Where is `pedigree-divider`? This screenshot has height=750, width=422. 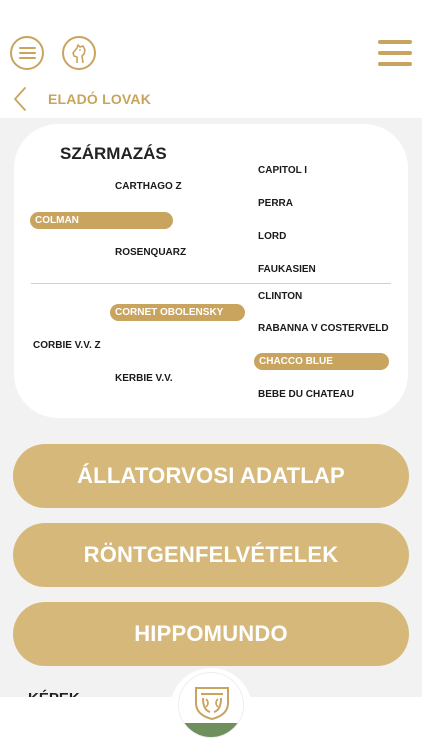 pedigree-divider is located at coordinates (211, 283).